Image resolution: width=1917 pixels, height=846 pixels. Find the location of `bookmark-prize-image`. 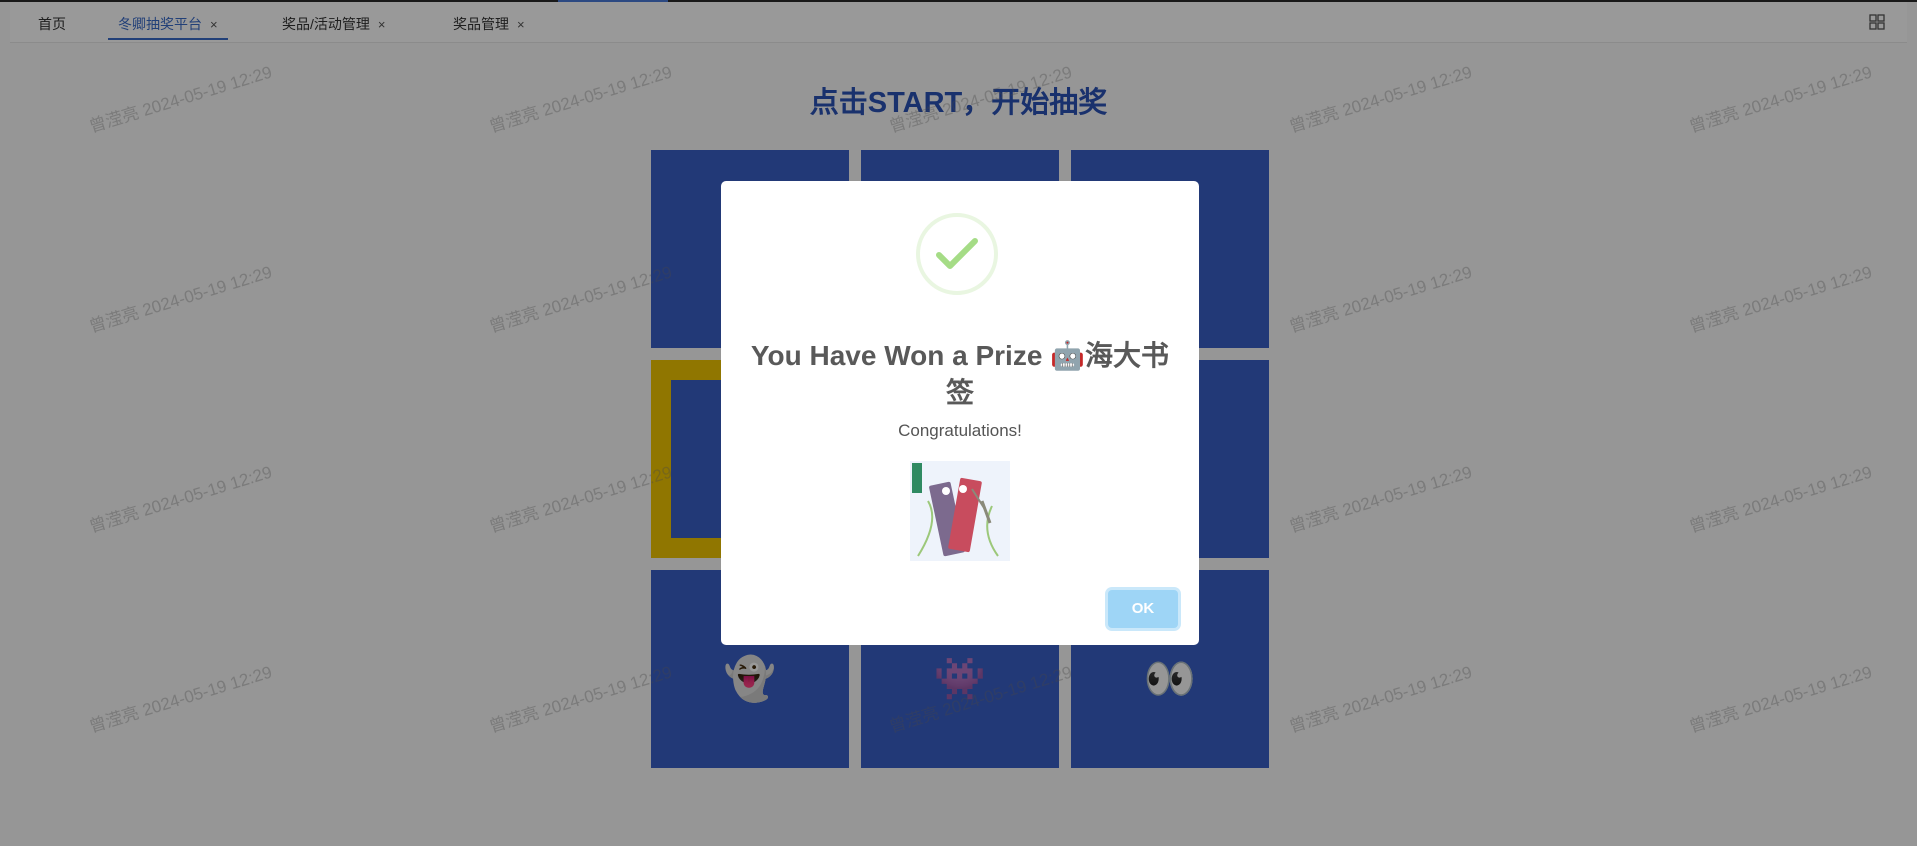

bookmark-prize-image is located at coordinates (960, 511).